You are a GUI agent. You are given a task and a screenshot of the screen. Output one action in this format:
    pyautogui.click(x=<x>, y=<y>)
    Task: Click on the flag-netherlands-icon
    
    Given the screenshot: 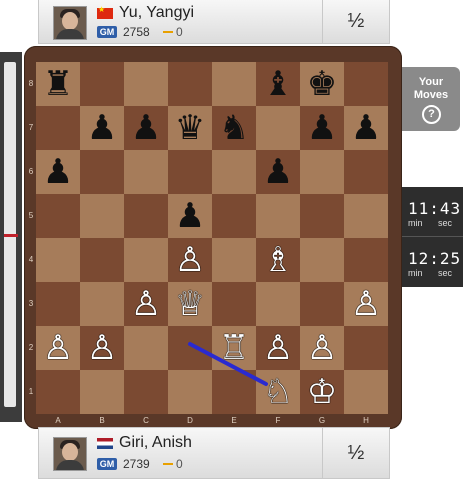 What is the action you would take?
    pyautogui.click(x=105, y=443)
    